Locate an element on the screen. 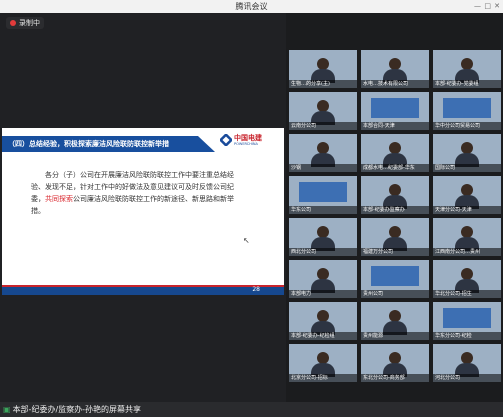 The image size is (503, 417). participant-tile: 北京分公司-招标 is located at coordinates (323, 363).